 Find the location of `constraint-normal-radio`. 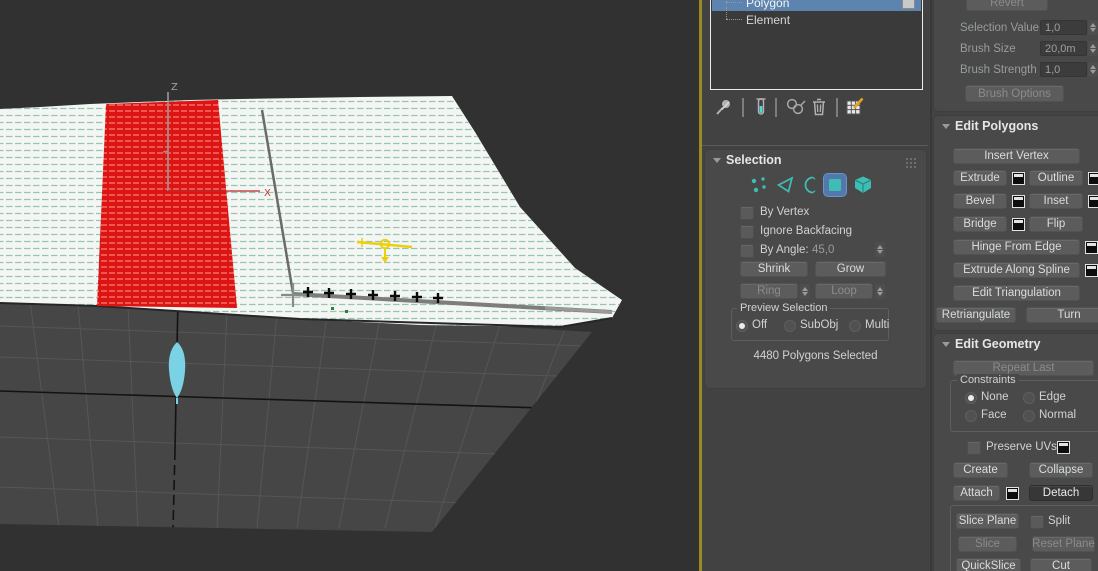

constraint-normal-radio is located at coordinates (1029, 416).